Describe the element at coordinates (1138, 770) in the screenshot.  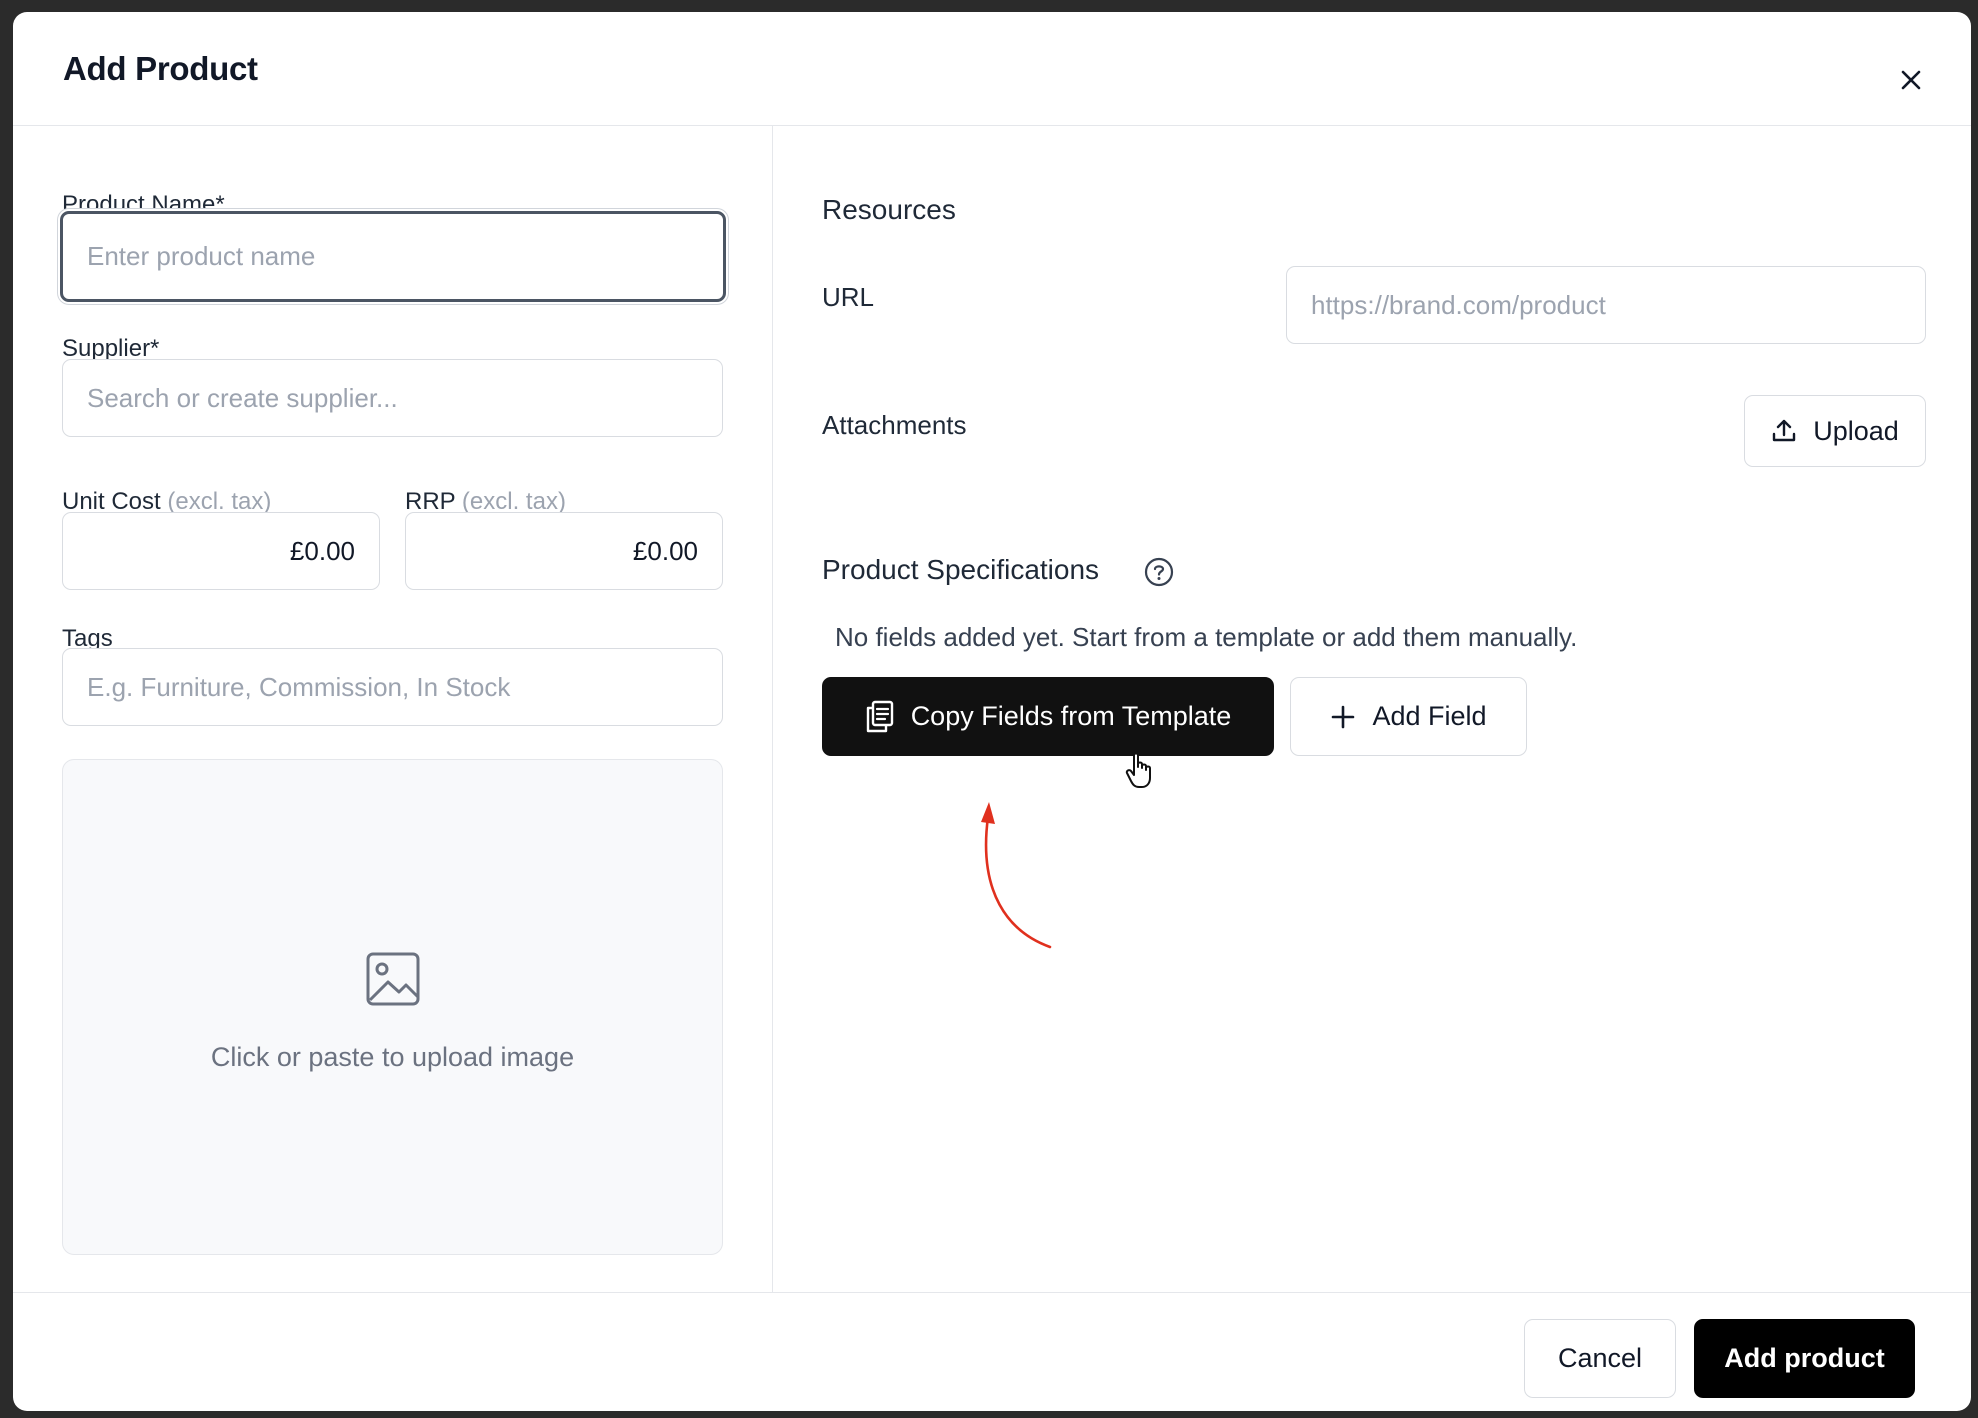
I see `hand-pointer-cursor-icon` at that location.